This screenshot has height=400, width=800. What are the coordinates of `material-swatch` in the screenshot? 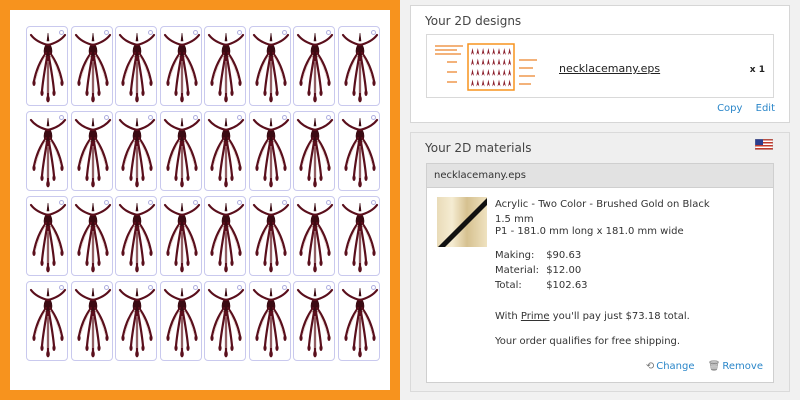 It's located at (462, 222).